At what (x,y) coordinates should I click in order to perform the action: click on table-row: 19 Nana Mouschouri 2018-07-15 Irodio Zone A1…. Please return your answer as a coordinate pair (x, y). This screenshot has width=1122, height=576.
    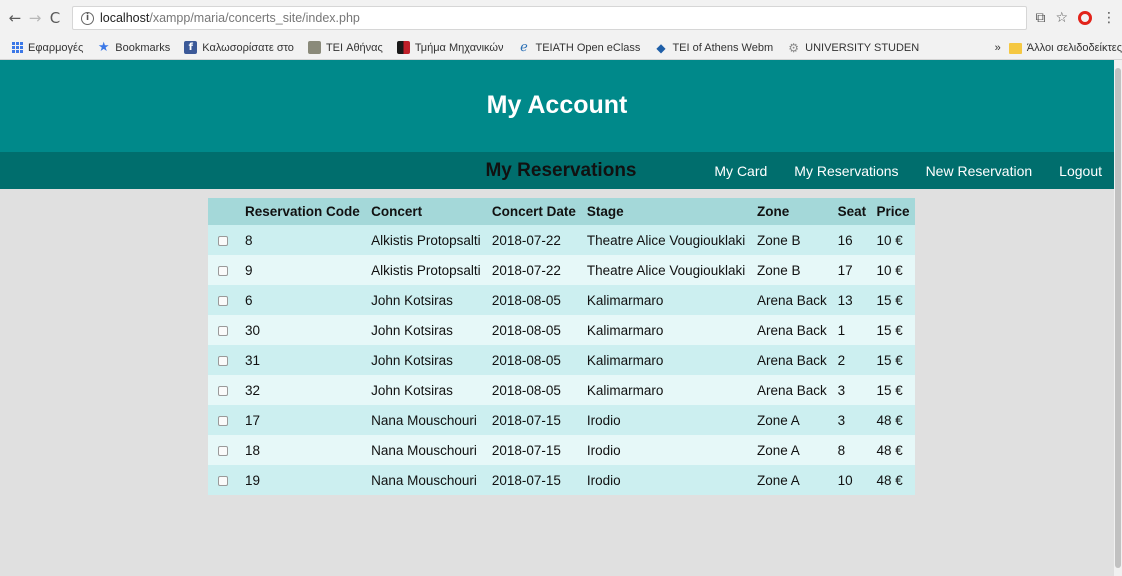
    Looking at the image, I should click on (561, 480).